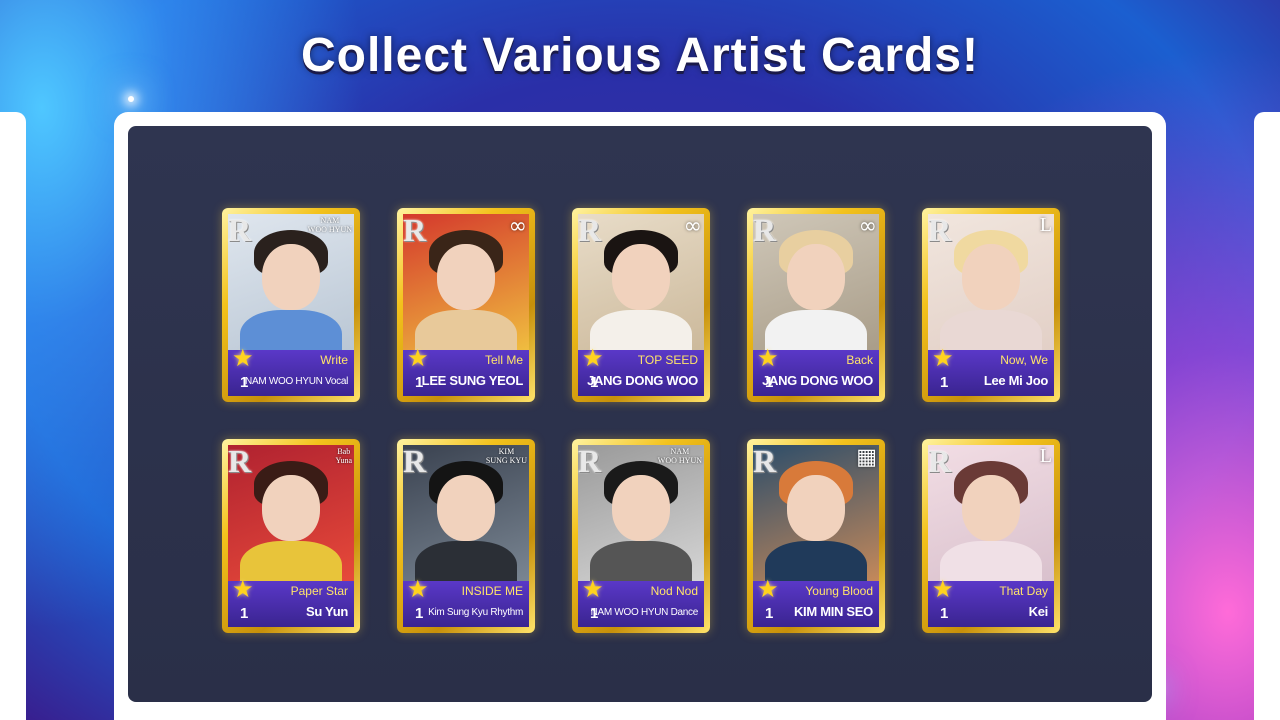 This screenshot has width=1280, height=720. What do you see at coordinates (291, 601) in the screenshot?
I see `card-info-bar: ★ 1 Paper Star Su Yun` at bounding box center [291, 601].